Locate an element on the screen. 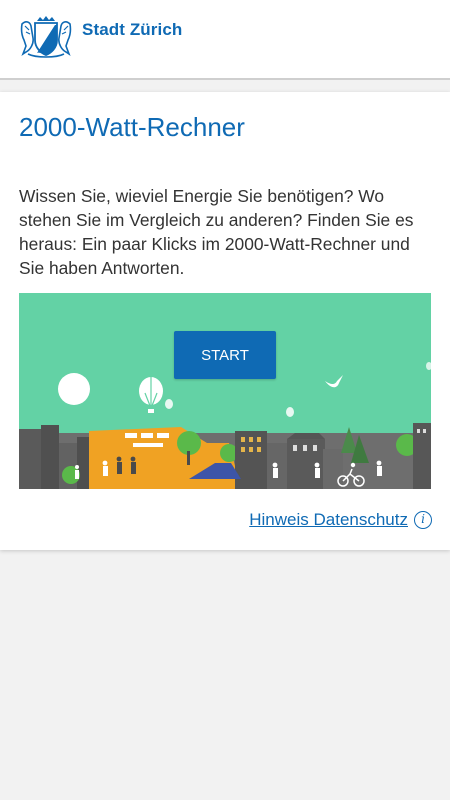 The image size is (450, 800). privacy-link-label: Hinweis Datenschutz is located at coordinates (328, 520).